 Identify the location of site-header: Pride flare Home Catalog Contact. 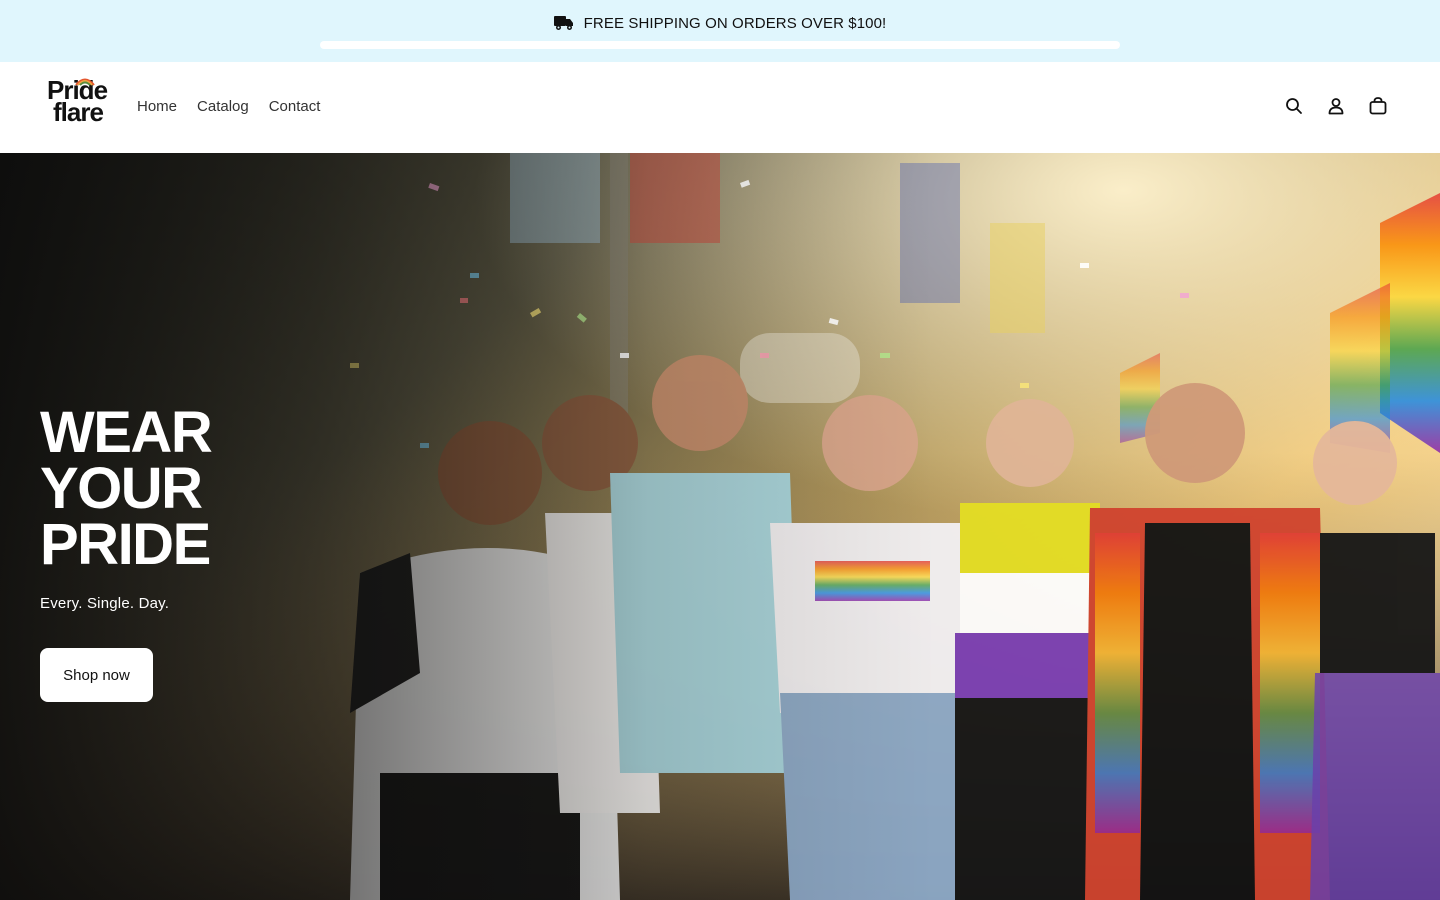
(720, 107).